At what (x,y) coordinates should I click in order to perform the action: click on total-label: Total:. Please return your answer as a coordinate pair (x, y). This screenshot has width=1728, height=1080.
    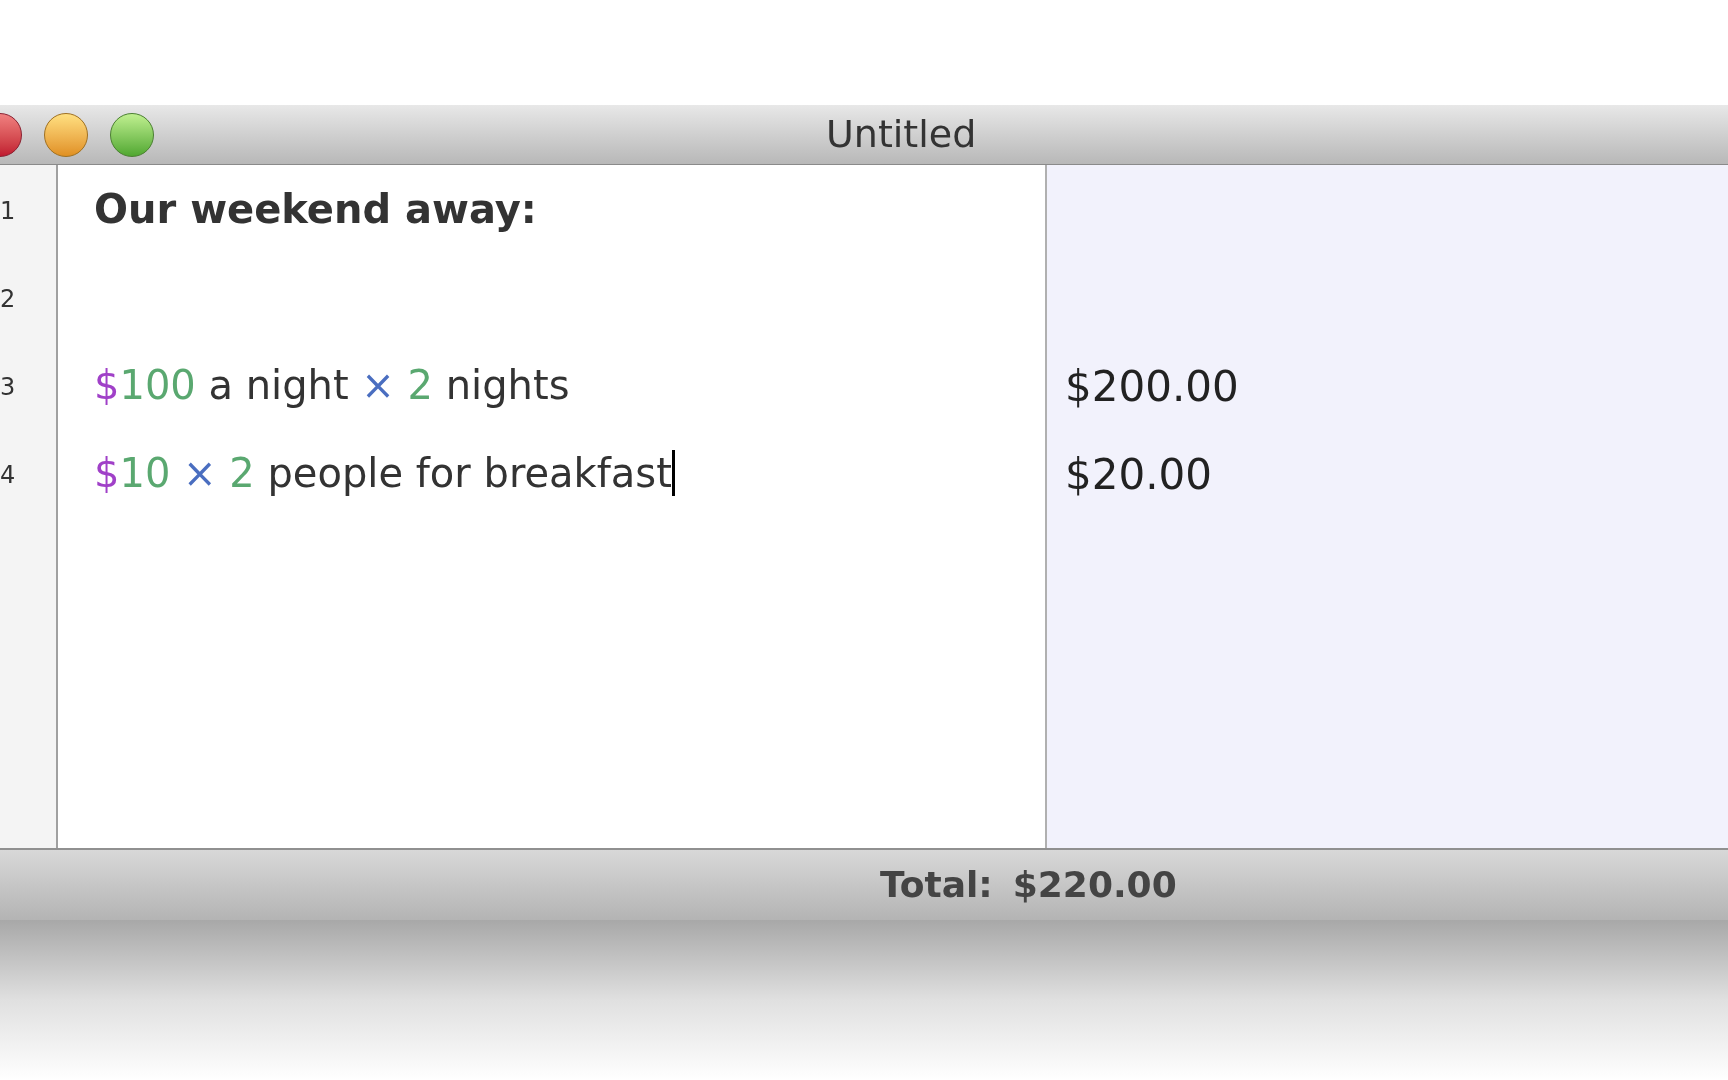
    Looking at the image, I should click on (936, 885).